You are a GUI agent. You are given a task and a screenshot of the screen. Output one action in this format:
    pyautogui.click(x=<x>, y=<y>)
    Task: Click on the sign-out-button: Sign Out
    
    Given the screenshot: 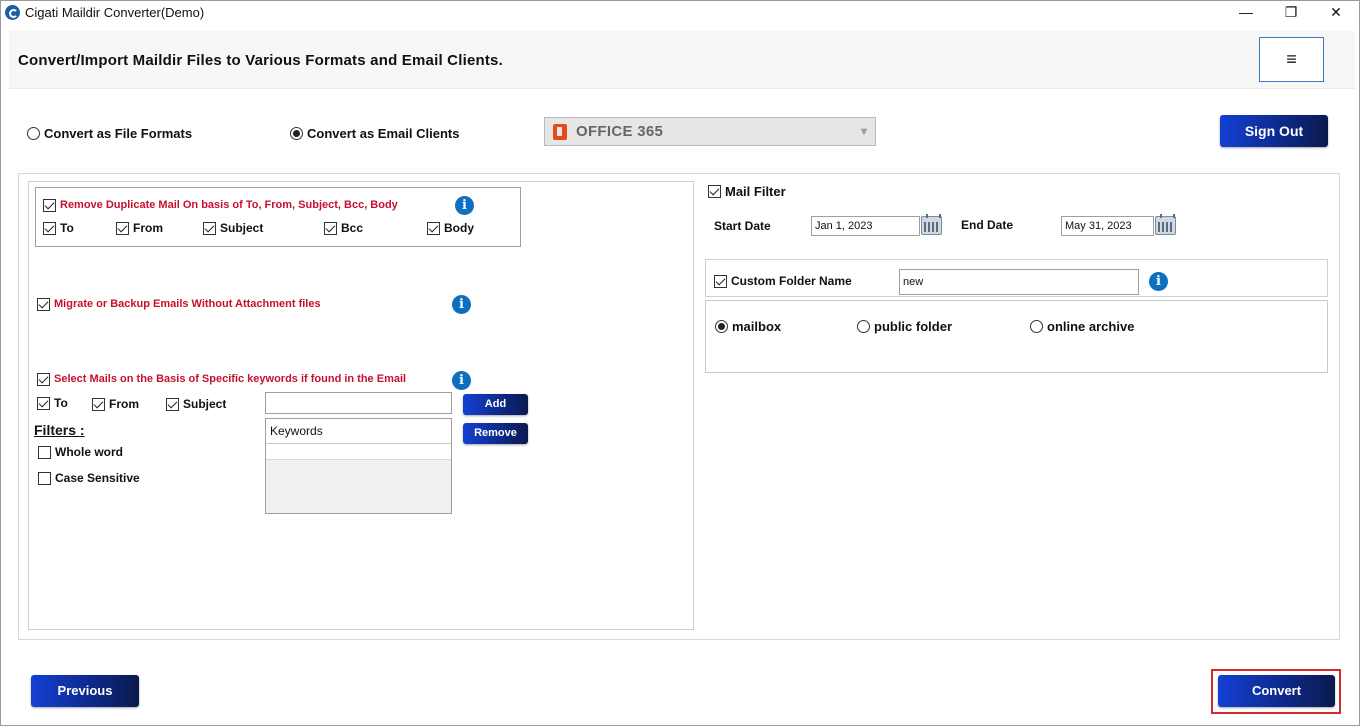 What is the action you would take?
    pyautogui.click(x=1274, y=131)
    